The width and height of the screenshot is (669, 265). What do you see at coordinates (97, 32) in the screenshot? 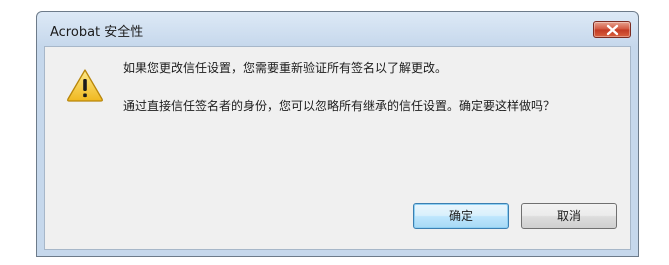
I see `dialog-title: Acrobat 安全性` at bounding box center [97, 32].